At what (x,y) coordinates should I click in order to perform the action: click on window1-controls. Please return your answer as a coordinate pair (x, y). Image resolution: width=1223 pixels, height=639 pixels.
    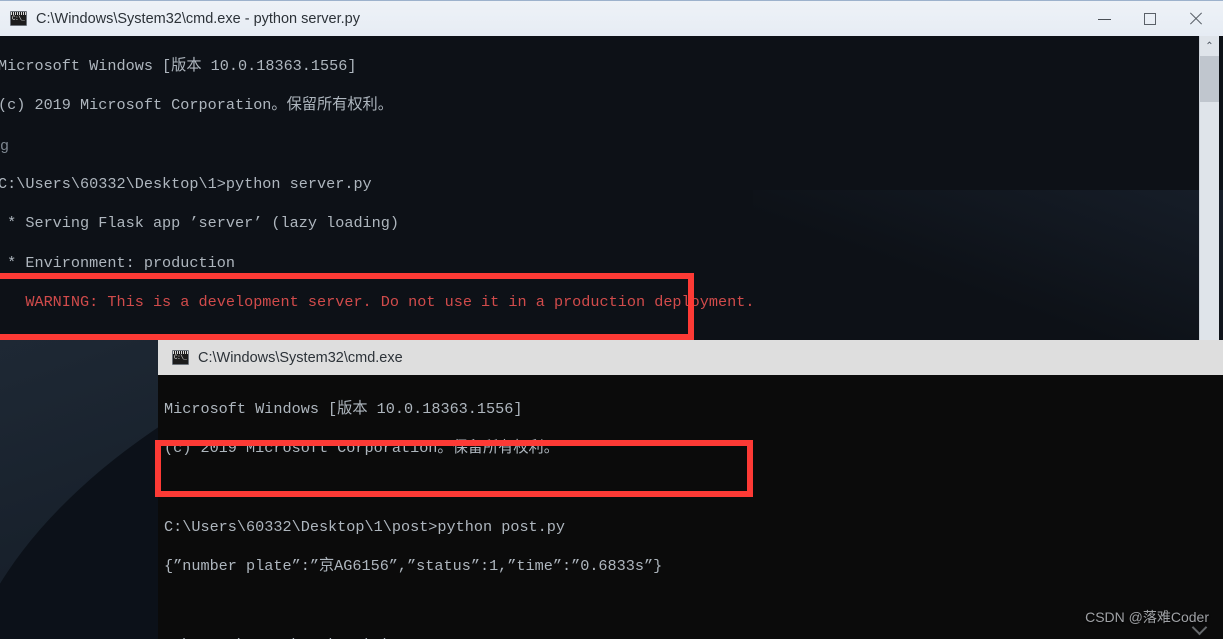
    Looking at the image, I should click on (1150, 19).